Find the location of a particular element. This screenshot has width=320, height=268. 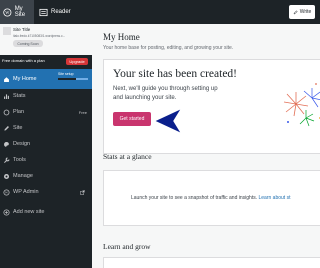

reader-tab: Reader is located at coordinates (55, 12).